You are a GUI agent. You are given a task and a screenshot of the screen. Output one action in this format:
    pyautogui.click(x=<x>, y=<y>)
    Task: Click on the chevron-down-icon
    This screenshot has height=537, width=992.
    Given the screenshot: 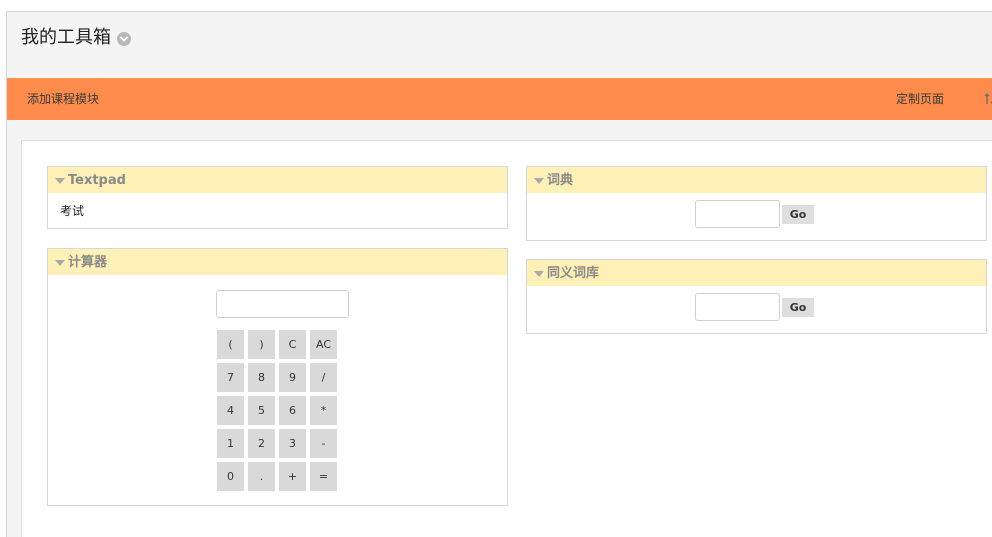 What is the action you would take?
    pyautogui.click(x=124, y=39)
    